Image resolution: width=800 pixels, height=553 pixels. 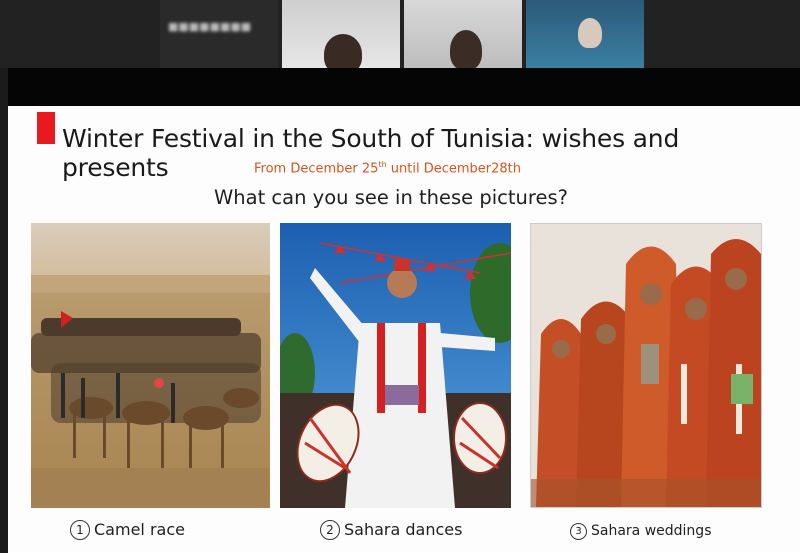 I want to click on participant-strip: ■■■■■■■■, so click(x=400, y=34).